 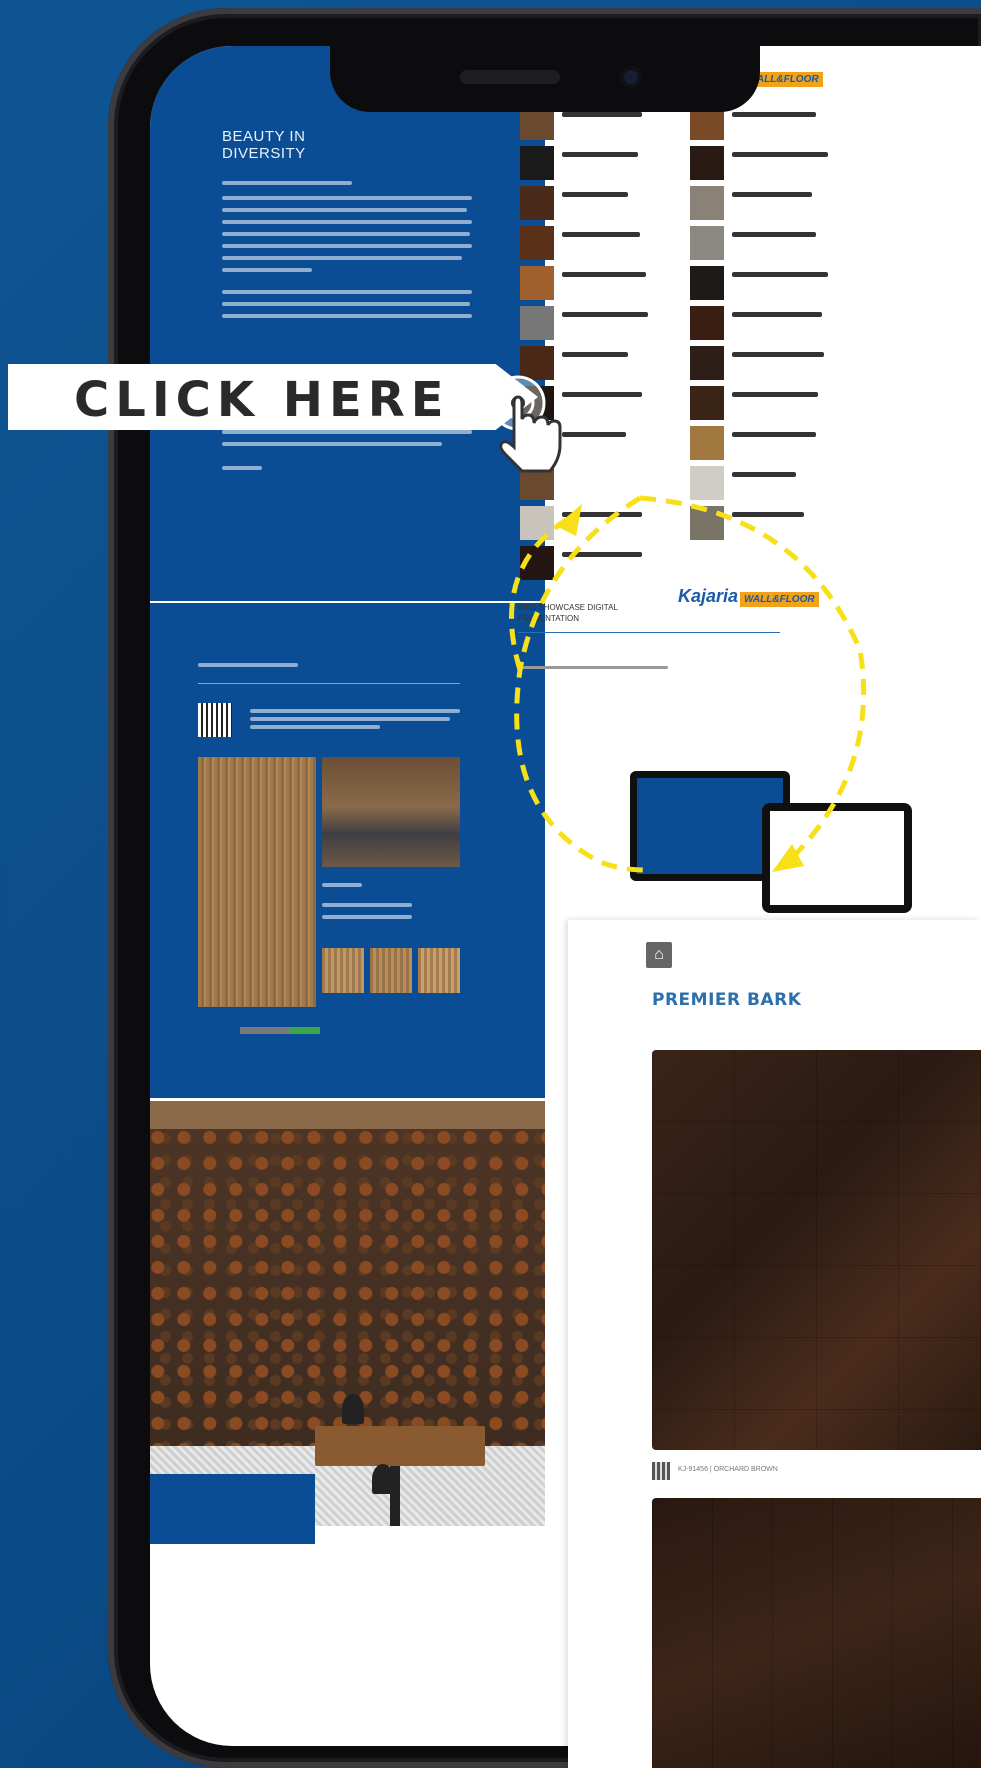 What do you see at coordinates (232, 1509) in the screenshot?
I see `caption-block` at bounding box center [232, 1509].